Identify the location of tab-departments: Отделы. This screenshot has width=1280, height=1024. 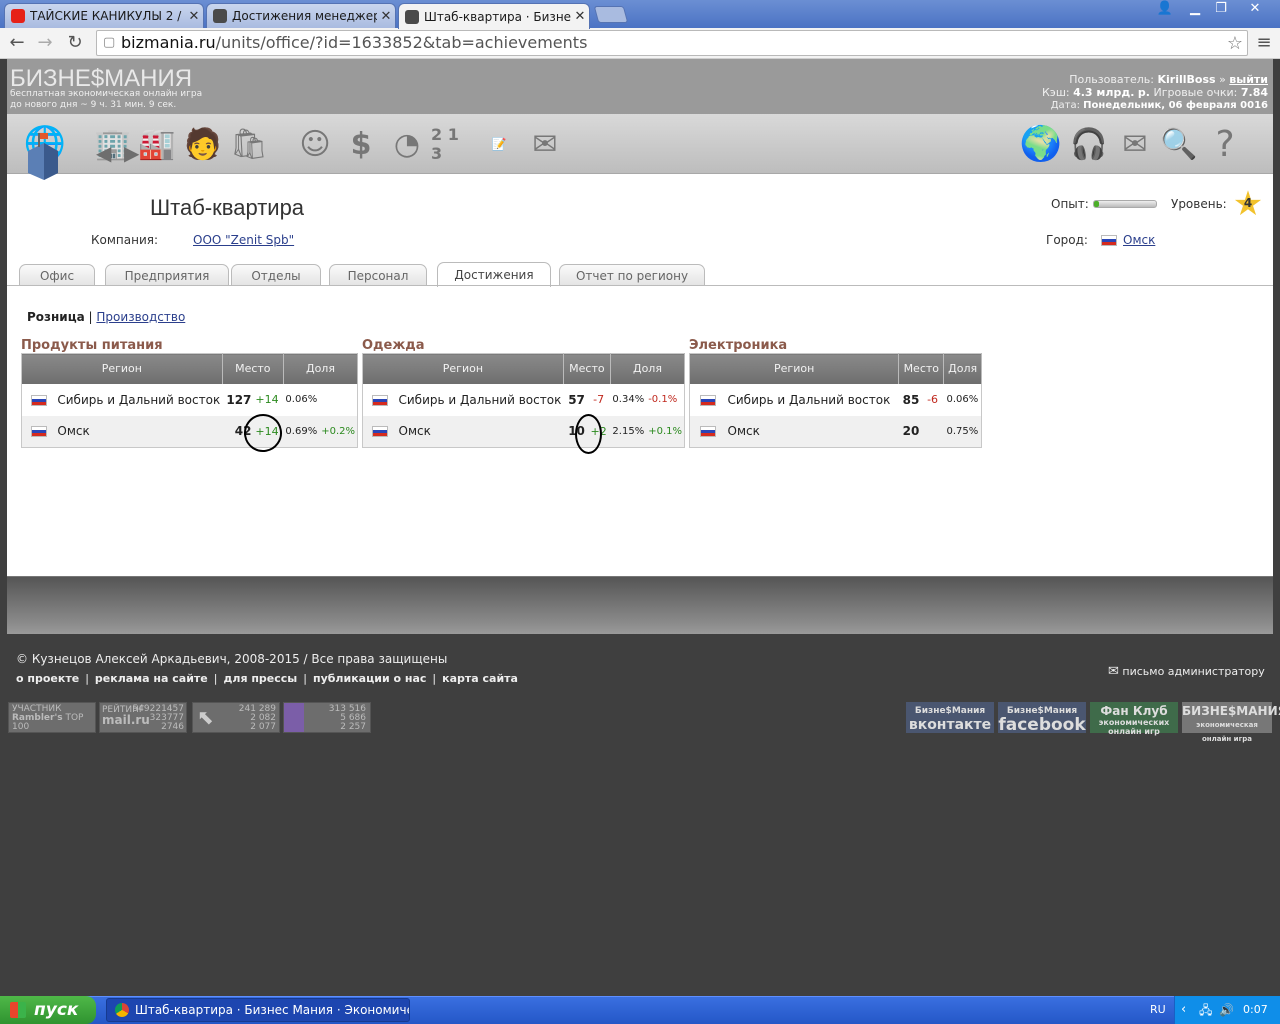
(276, 275).